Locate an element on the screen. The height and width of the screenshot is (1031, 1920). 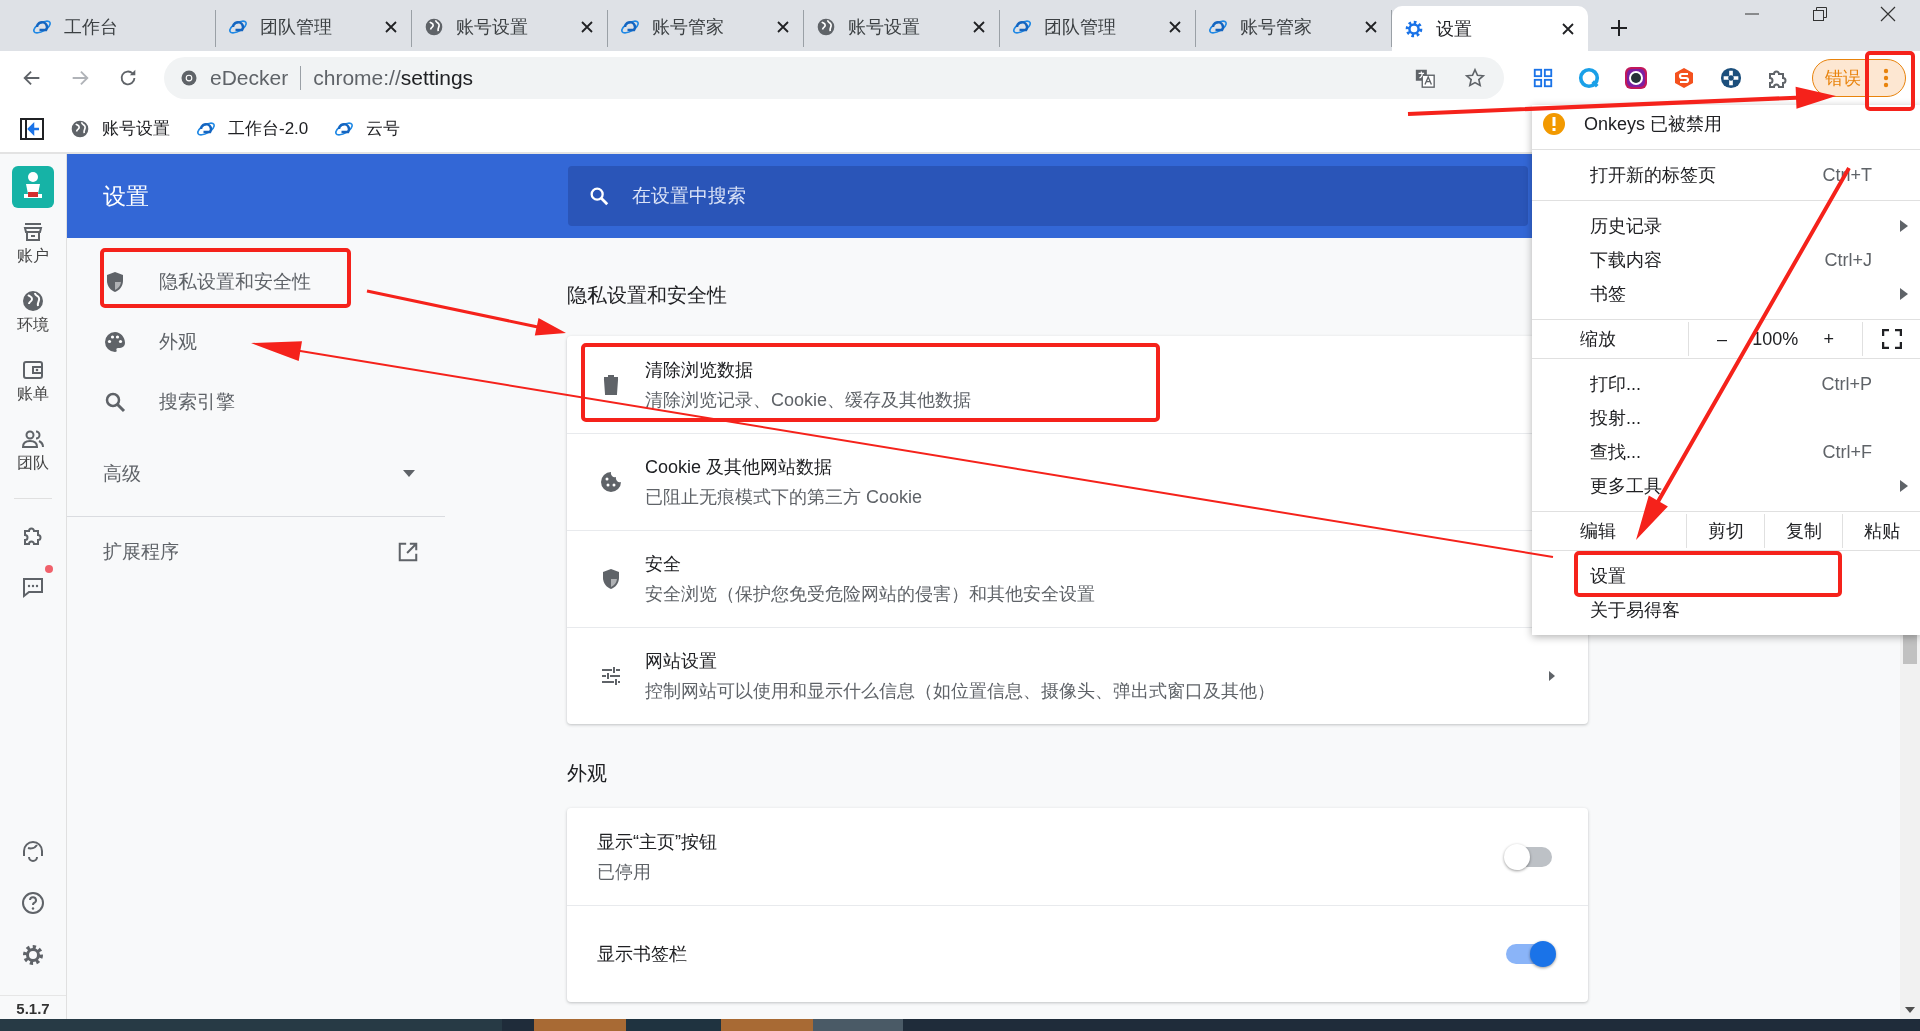
row-subtitle: 清除浏览记录、Cookie、缓存及其他数据 is located at coordinates (809, 400).